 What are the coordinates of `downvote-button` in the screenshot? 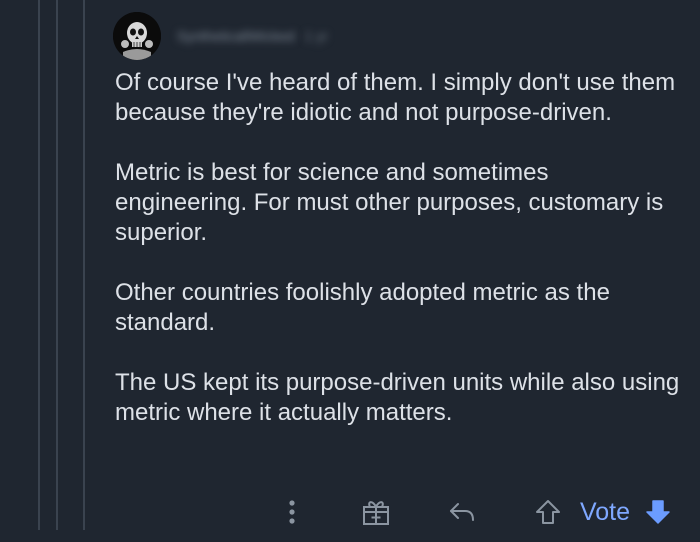 It's located at (658, 512).